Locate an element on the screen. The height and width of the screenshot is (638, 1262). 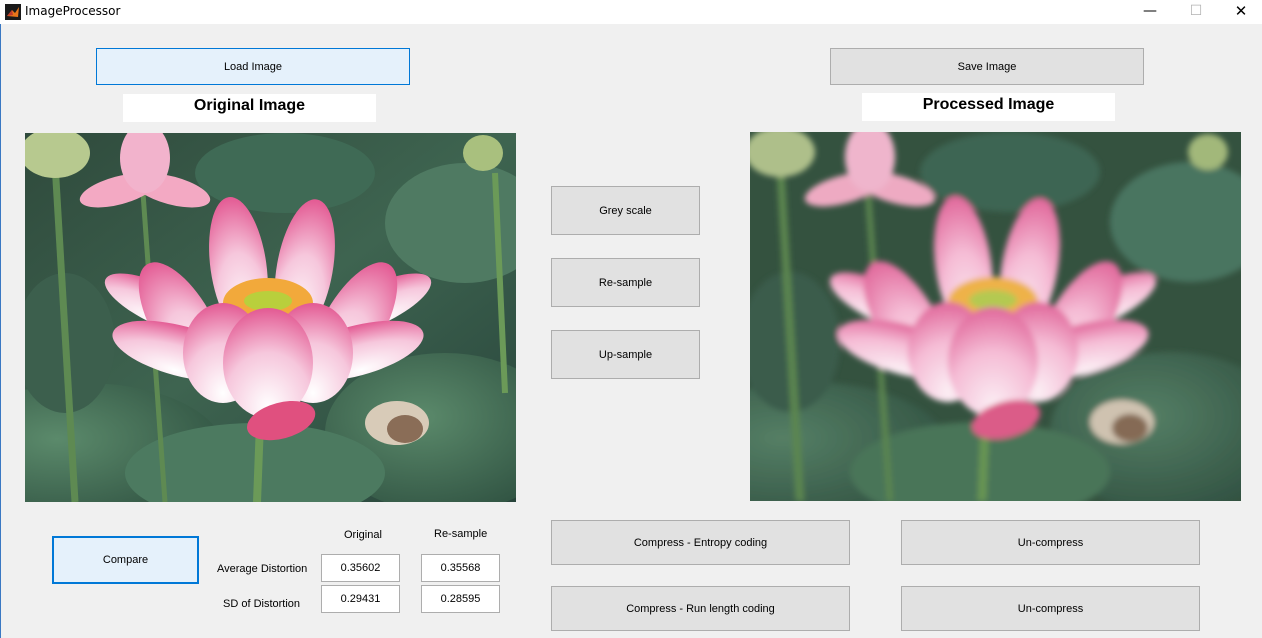
stats-col-resample: Re-sample is located at coordinates (461, 534).